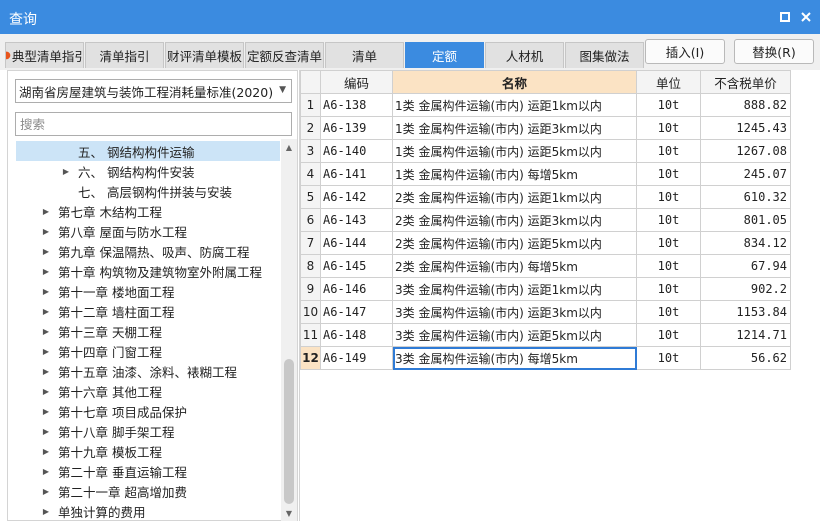 The width and height of the screenshot is (820, 521). What do you see at coordinates (310, 289) in the screenshot?
I see `row-number: 9` at bounding box center [310, 289].